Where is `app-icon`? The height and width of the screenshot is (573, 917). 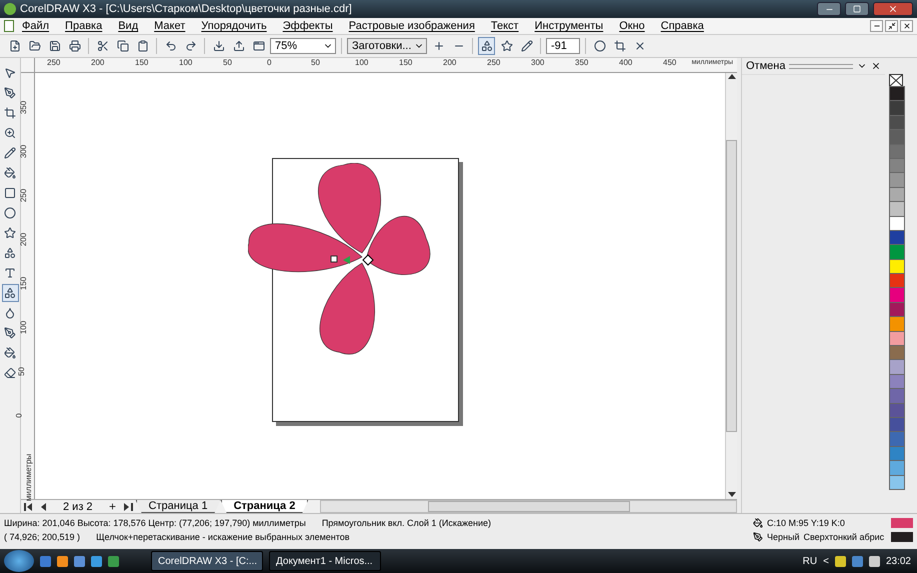 app-icon is located at coordinates (10, 9).